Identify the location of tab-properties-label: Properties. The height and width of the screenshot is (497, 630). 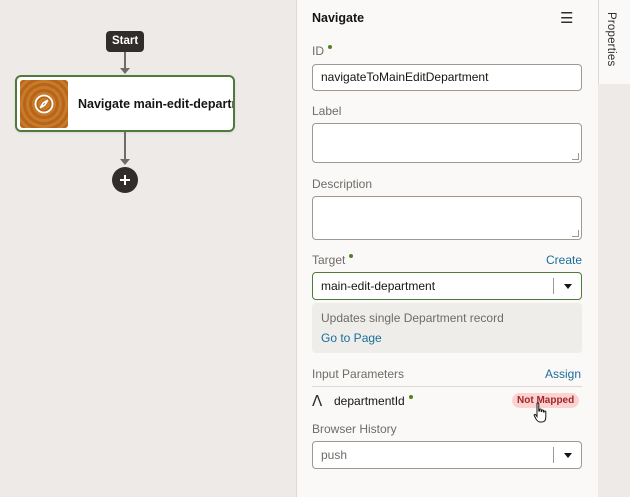
(611, 39).